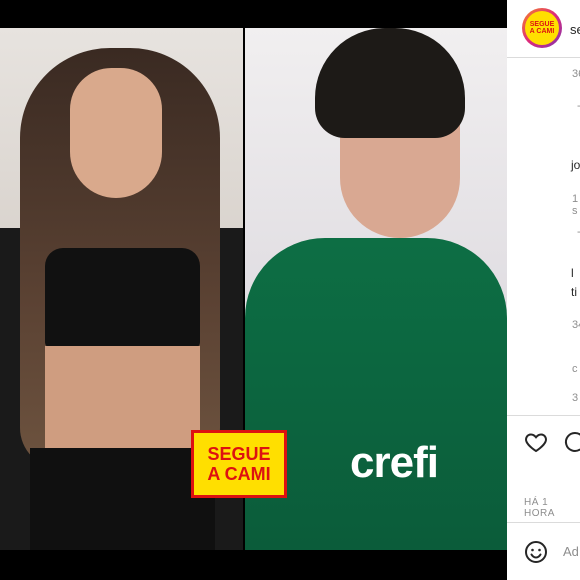  Describe the element at coordinates (390, 83) in the screenshot. I see `player-hair` at that location.